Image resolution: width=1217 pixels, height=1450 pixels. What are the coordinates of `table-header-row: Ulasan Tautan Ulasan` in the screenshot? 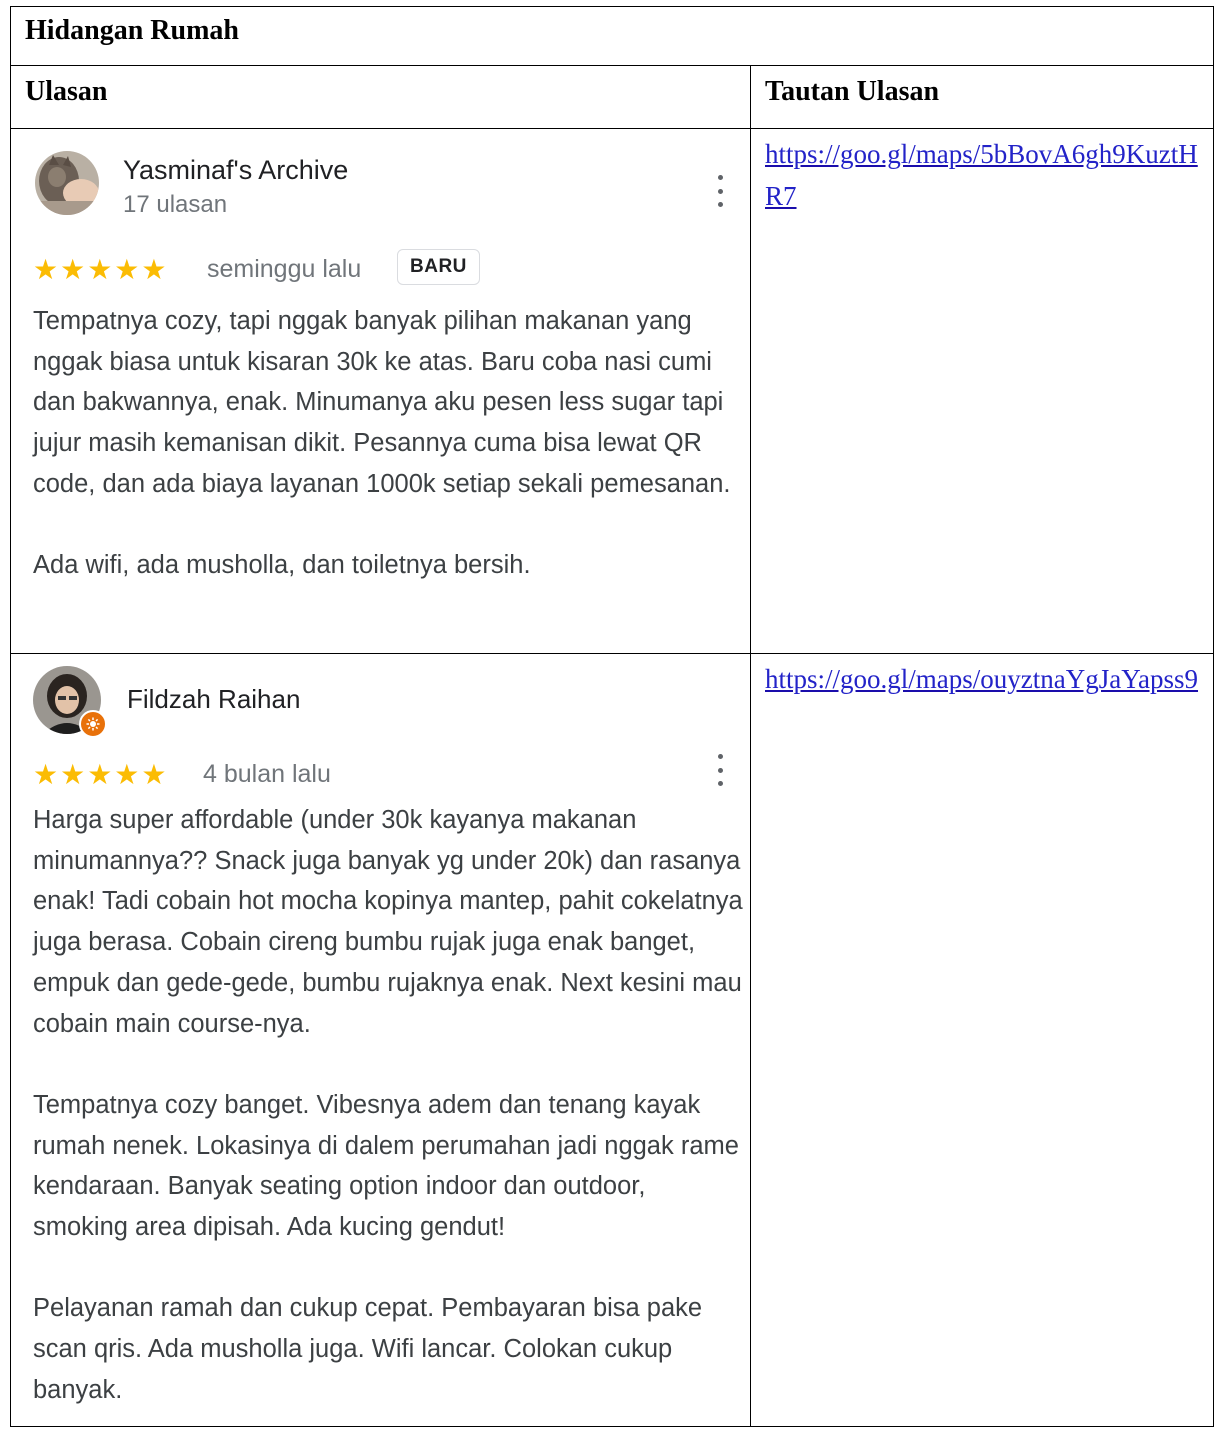 It's located at (612, 97).